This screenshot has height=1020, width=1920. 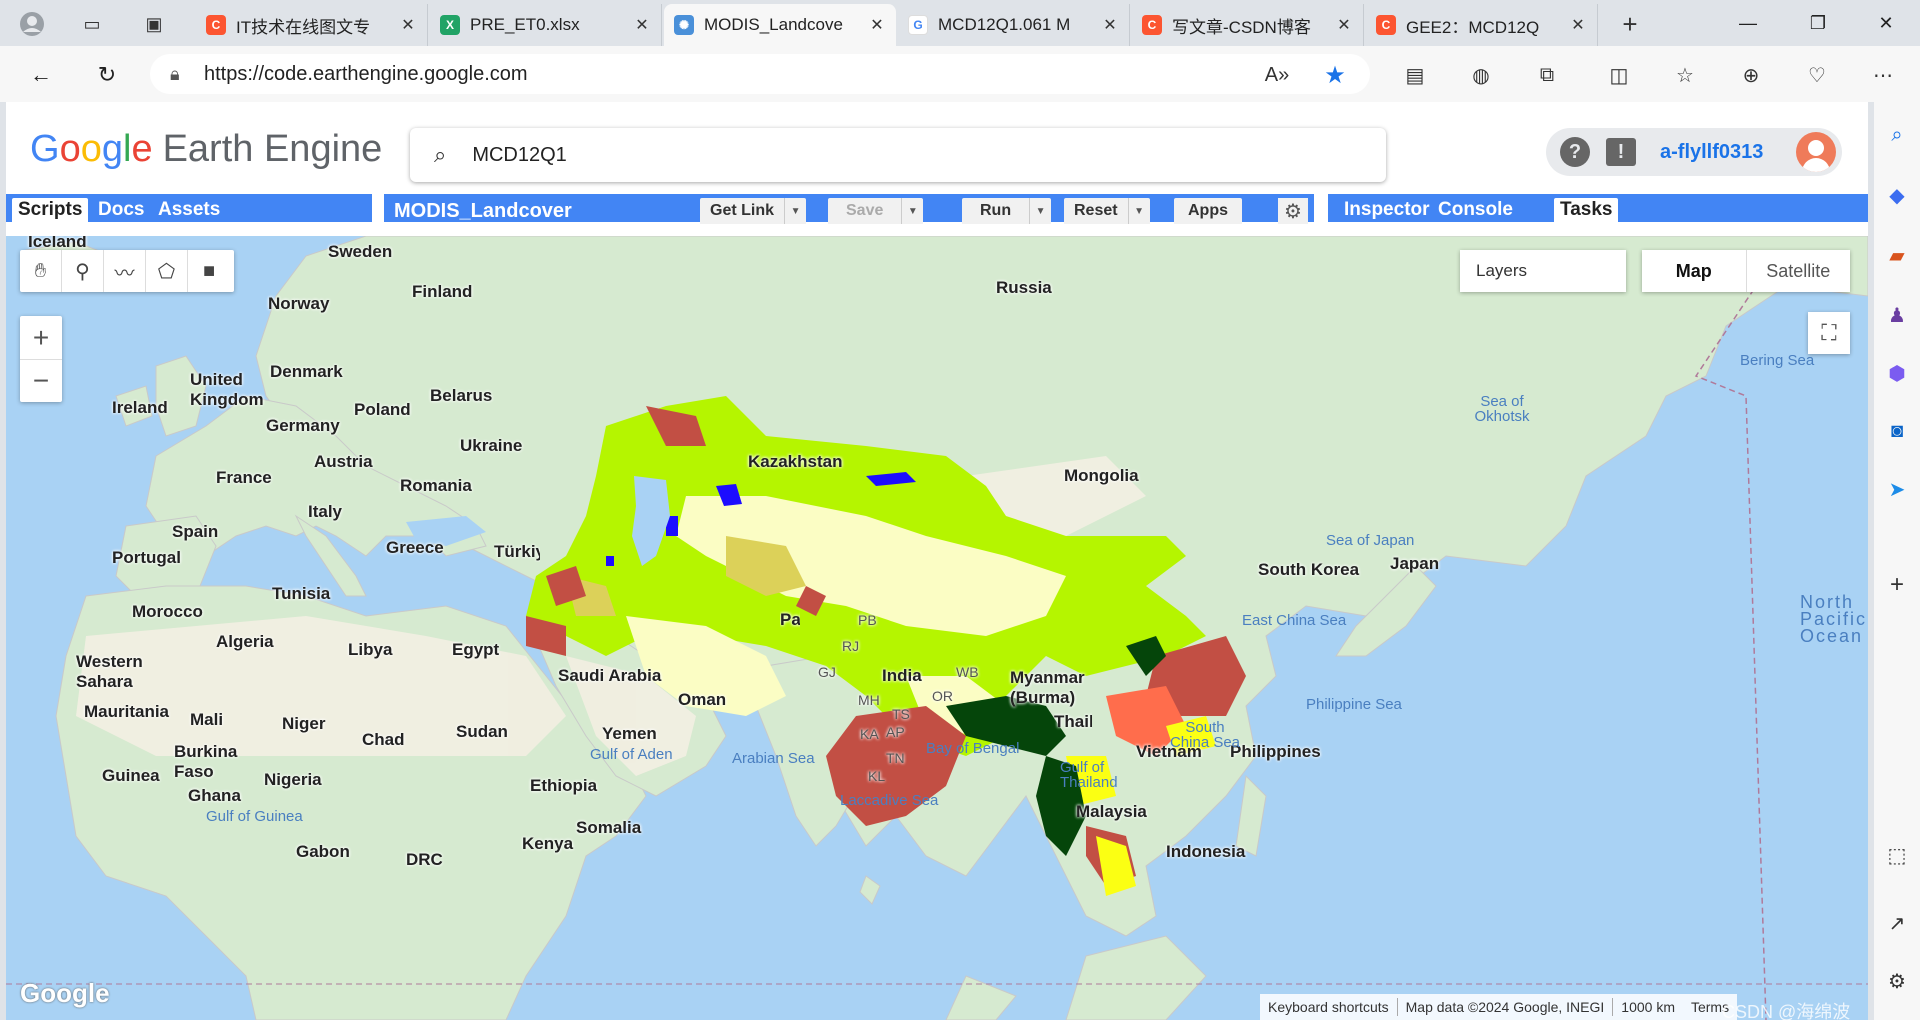 I want to click on map-type-satellite: Satellite, so click(x=1799, y=271).